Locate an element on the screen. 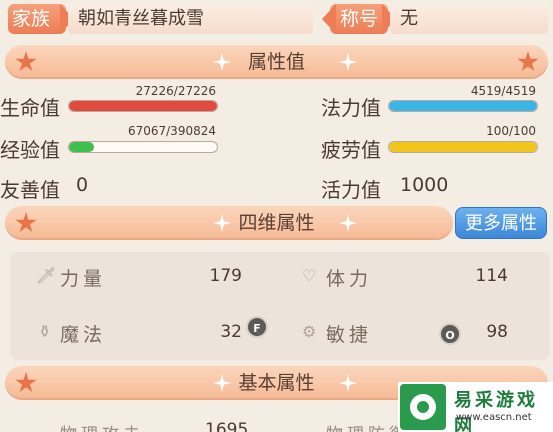 The image size is (553, 432). logo-dot is located at coordinates (423, 407).